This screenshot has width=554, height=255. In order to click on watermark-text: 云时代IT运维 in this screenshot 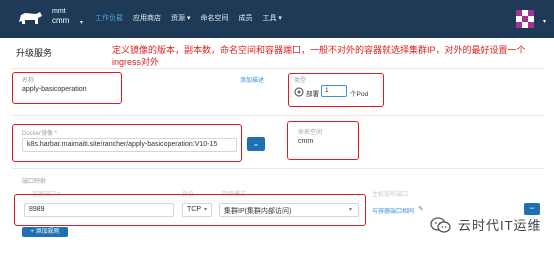, I will do `click(500, 225)`.